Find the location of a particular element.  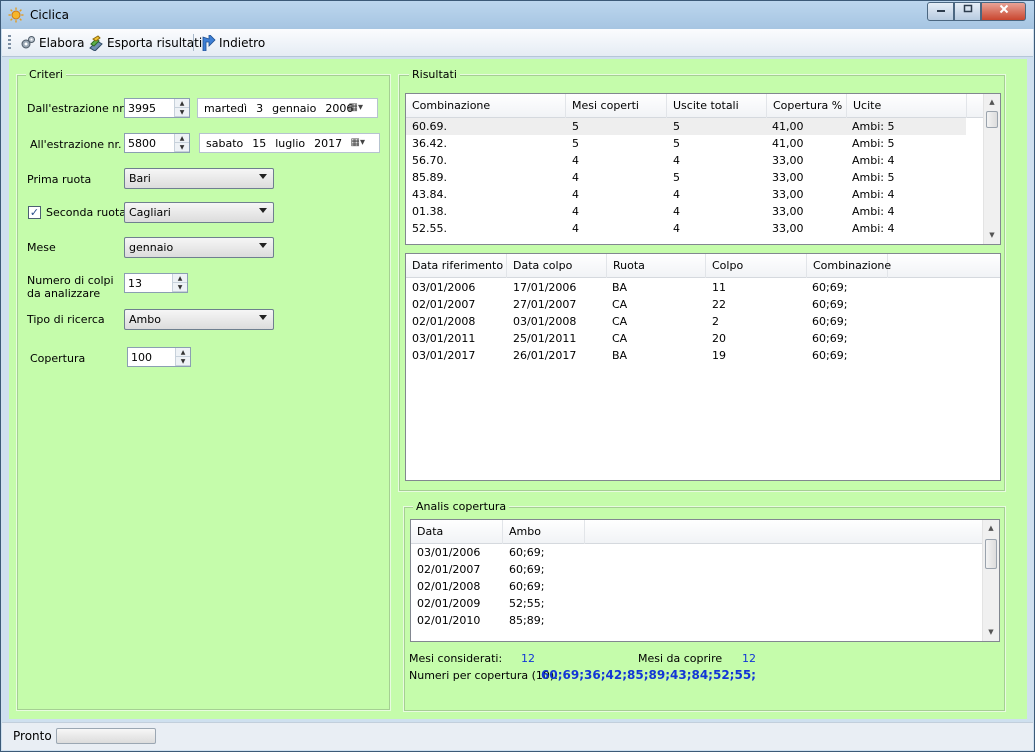

risultati-col-header: Ucite is located at coordinates (907, 106).